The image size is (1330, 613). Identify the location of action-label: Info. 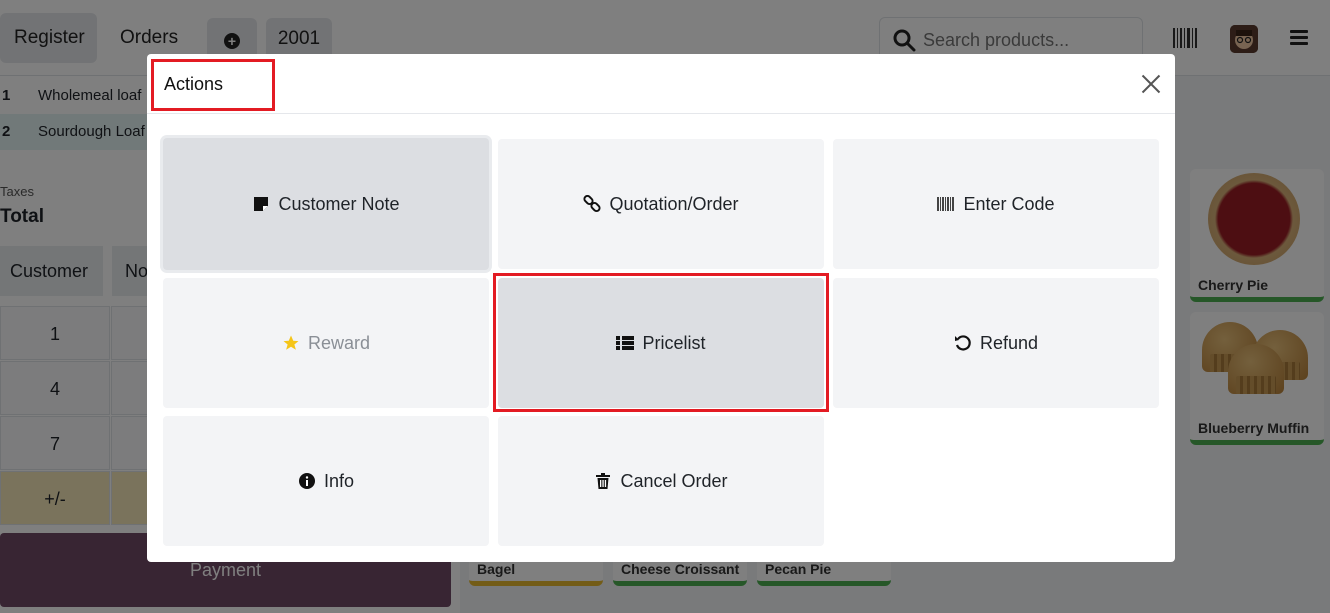
(339, 480).